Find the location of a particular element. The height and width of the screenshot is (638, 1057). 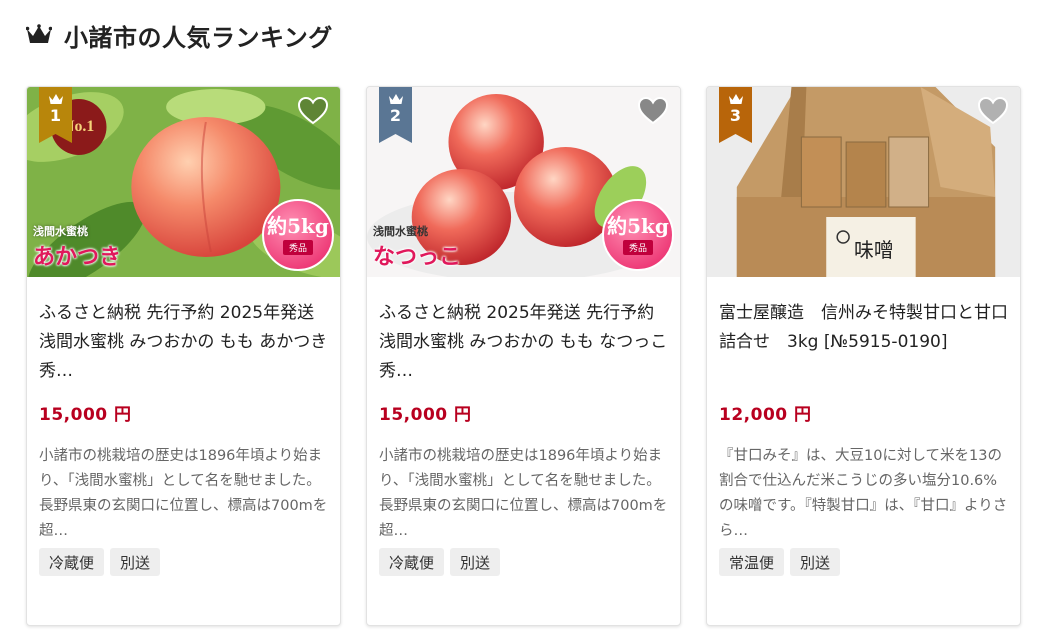

rank-number: 1 is located at coordinates (55, 115).